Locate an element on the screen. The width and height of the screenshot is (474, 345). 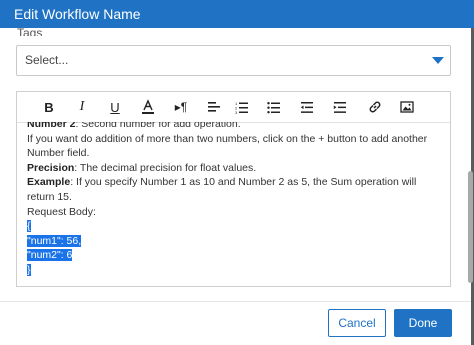
ordered-list-icon: 123 is located at coordinates (242, 107).